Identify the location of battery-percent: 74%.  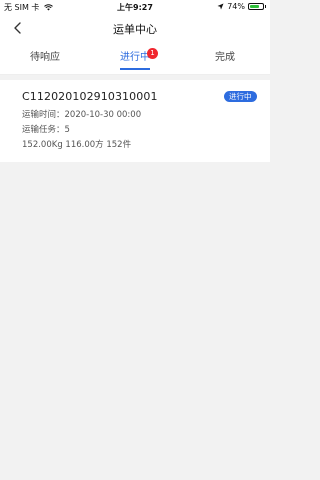
(236, 6).